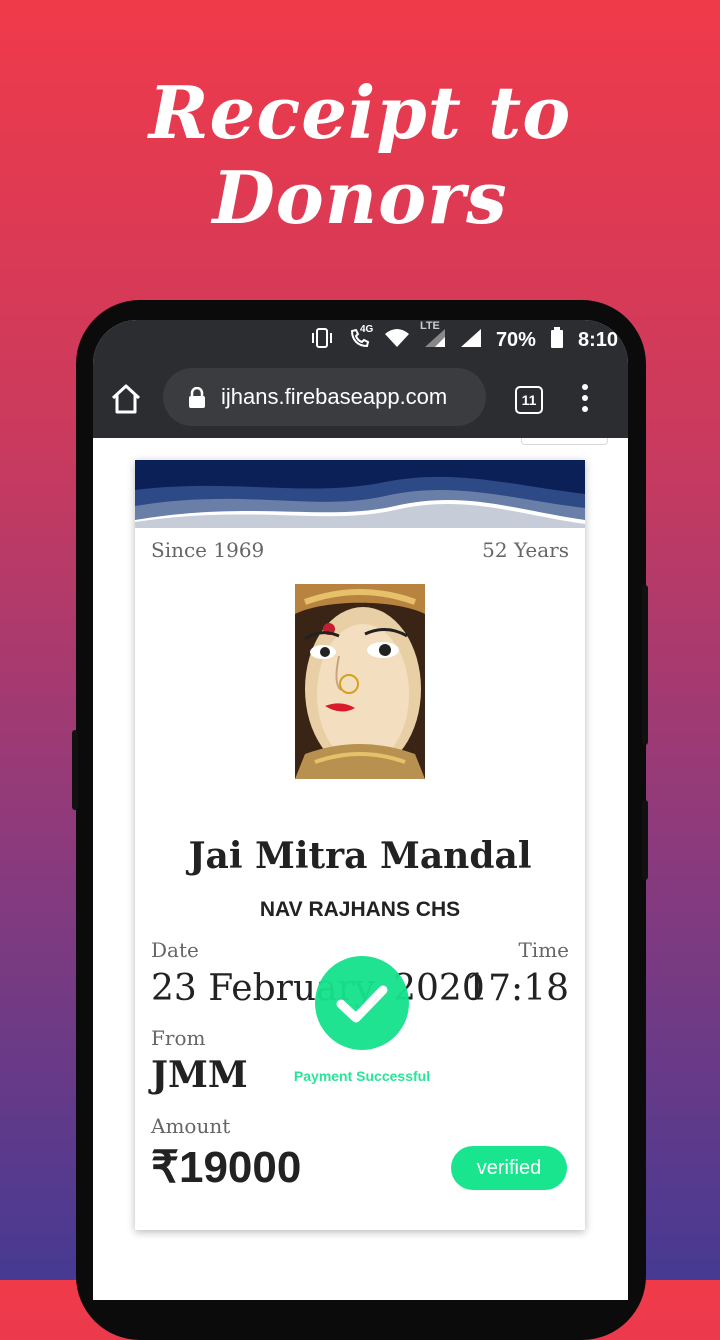  I want to click on from-value: JMM, so click(199, 1075).